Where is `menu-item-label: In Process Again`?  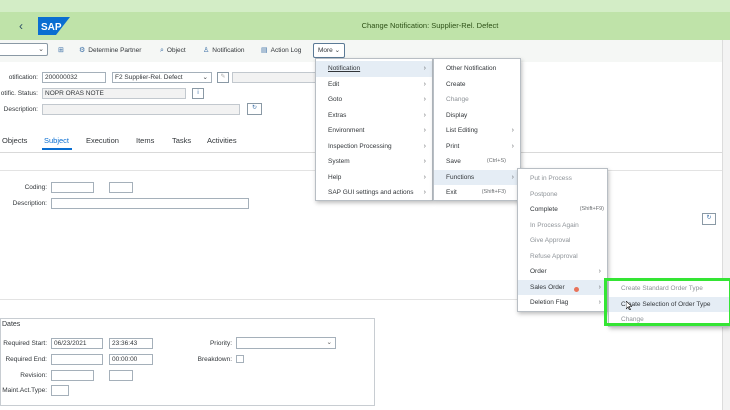
menu-item-label: In Process Again is located at coordinates (554, 225).